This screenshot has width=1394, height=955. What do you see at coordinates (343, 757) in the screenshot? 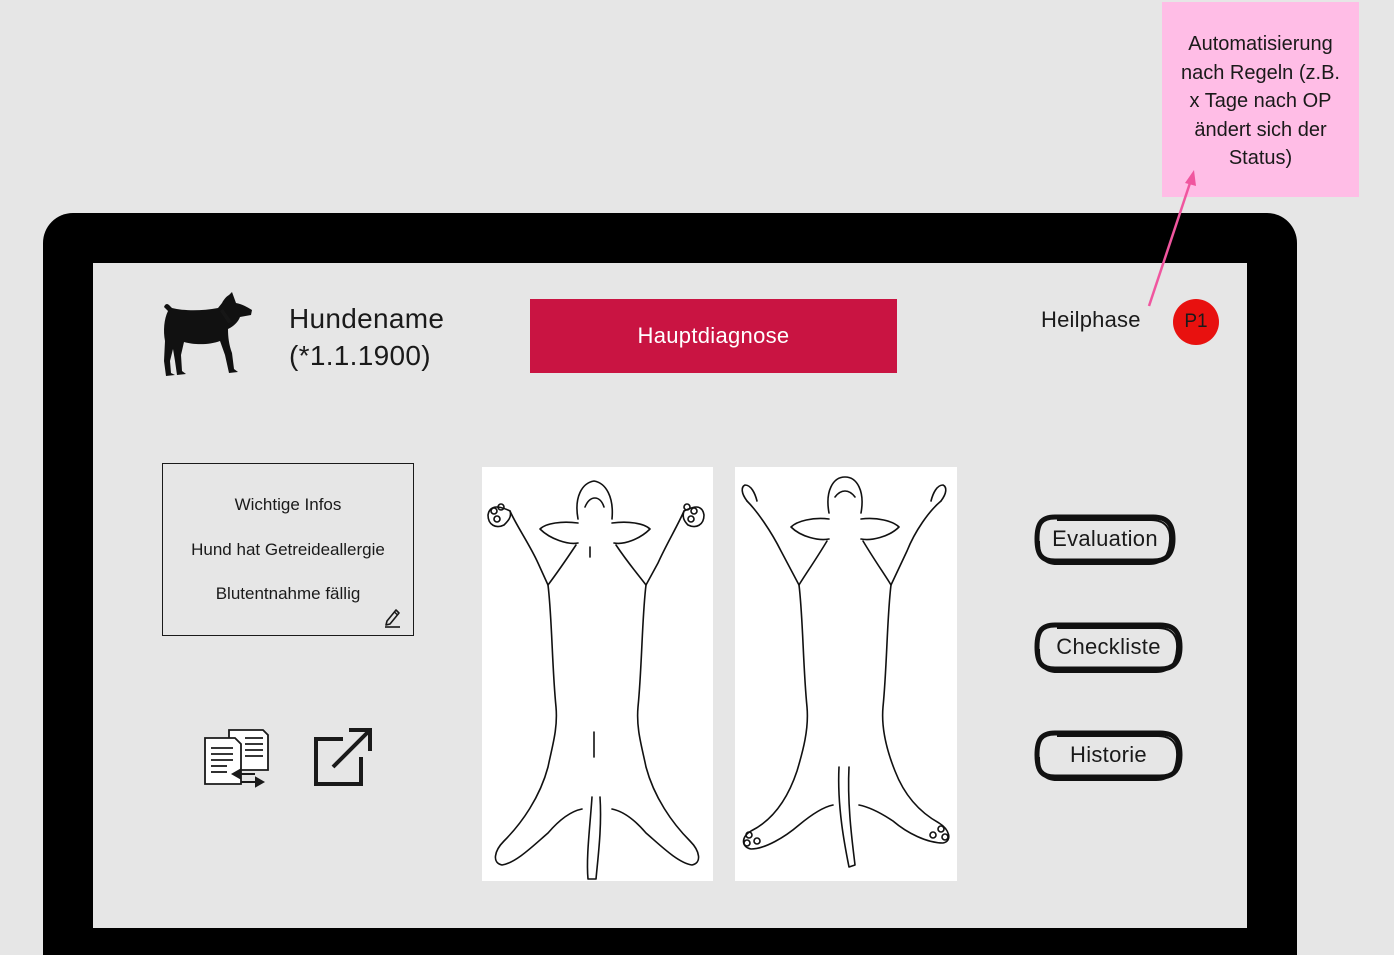
I see `external-link-icon` at bounding box center [343, 757].